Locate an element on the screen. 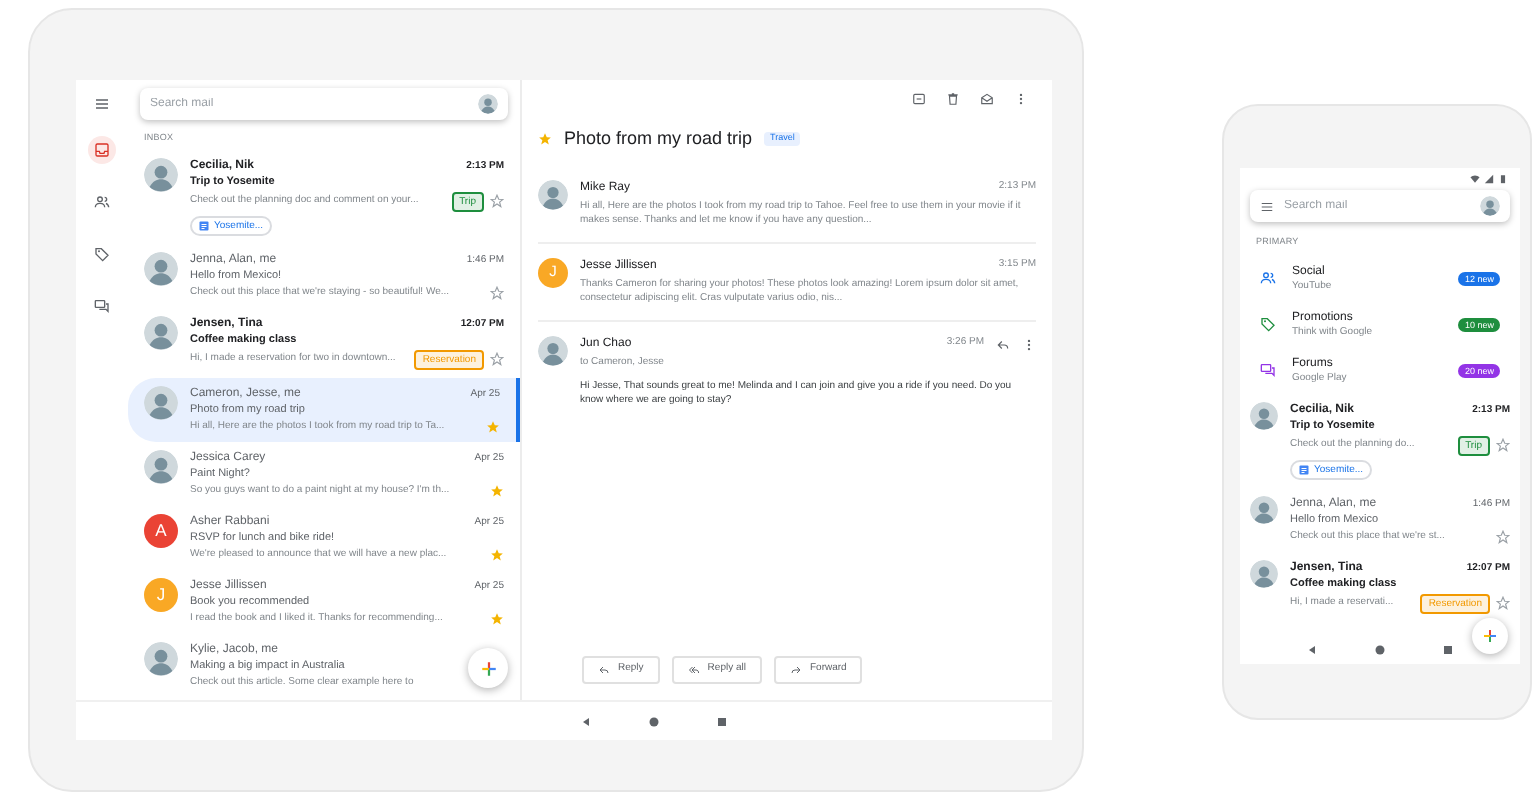 Image resolution: width=1540 pixels, height=808 pixels. signal-icon is located at coordinates (1489, 179).